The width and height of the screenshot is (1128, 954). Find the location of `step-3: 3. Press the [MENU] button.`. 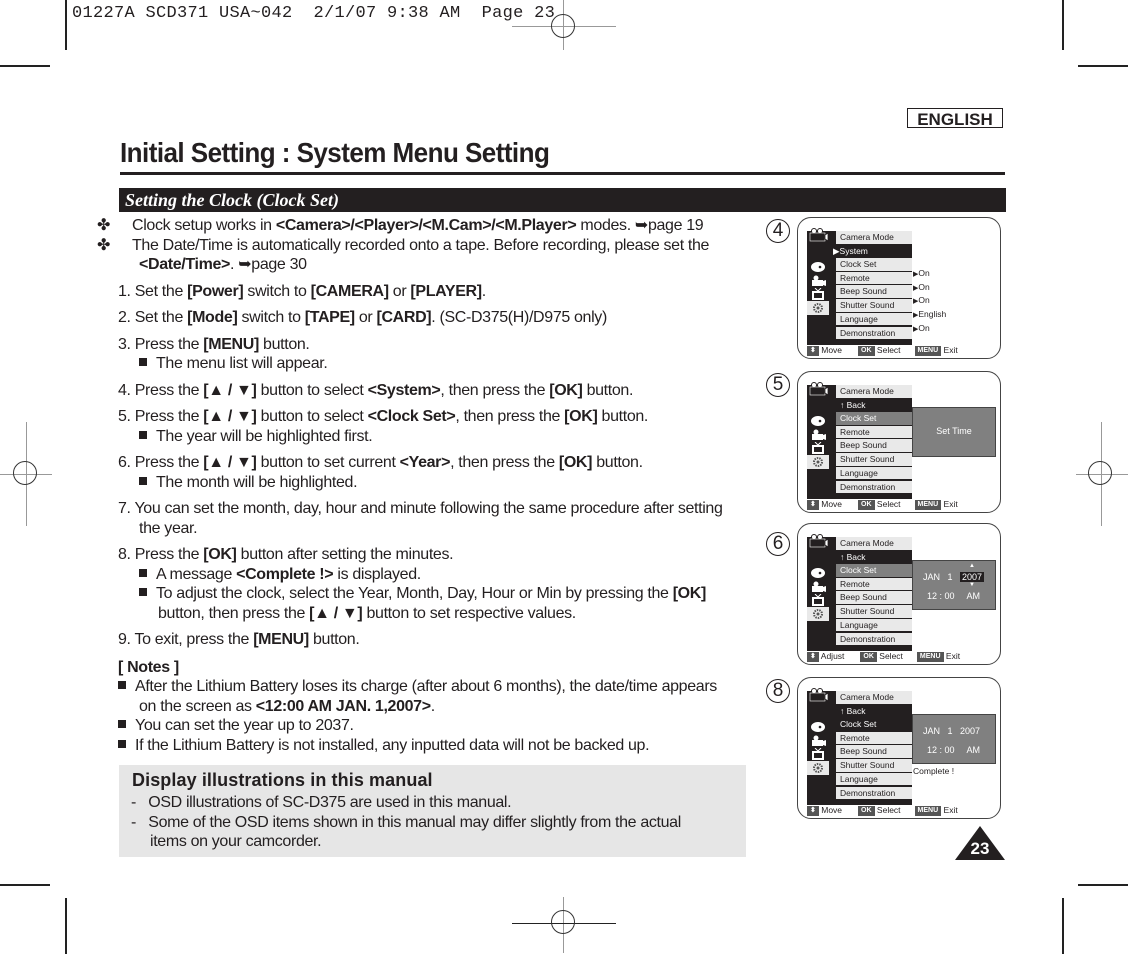

step-3: 3. Press the [MENU] button. is located at coordinates (214, 344).